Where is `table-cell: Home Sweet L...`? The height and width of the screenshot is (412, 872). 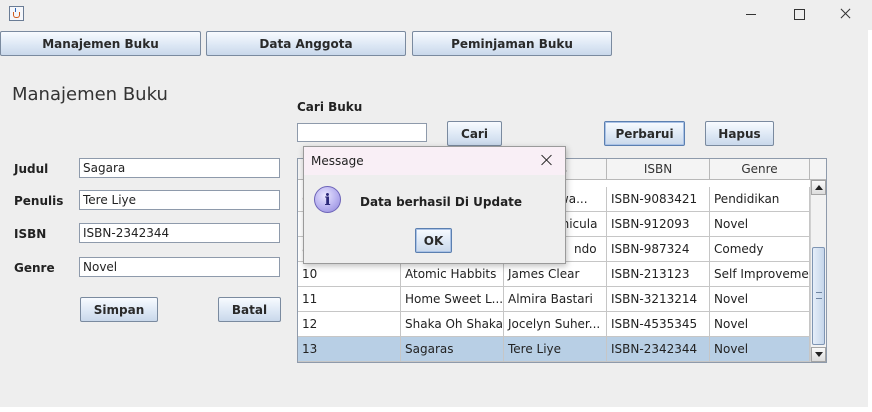 table-cell: Home Sweet L... is located at coordinates (452, 299).